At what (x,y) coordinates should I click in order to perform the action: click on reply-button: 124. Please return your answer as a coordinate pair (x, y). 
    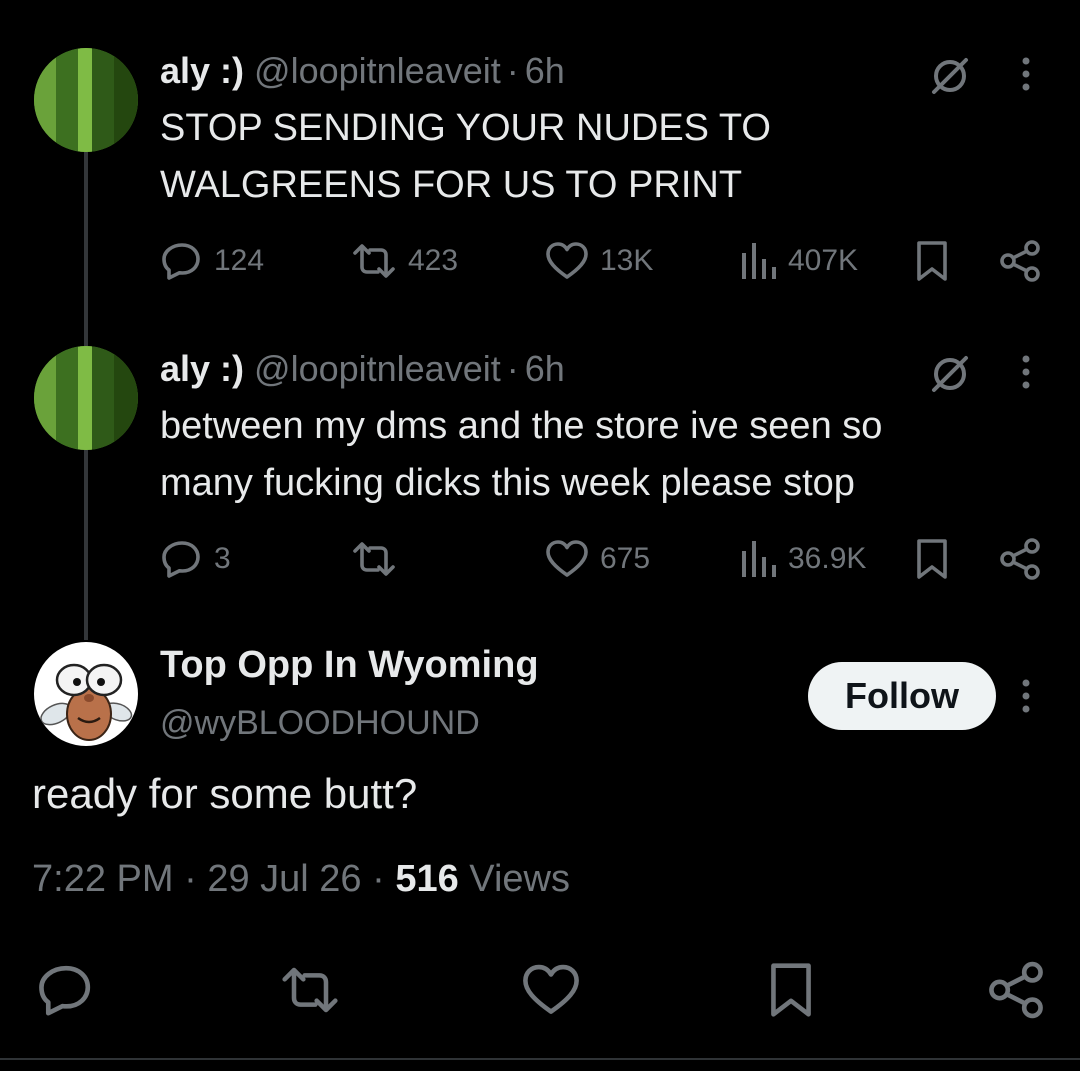
    Looking at the image, I should click on (212, 261).